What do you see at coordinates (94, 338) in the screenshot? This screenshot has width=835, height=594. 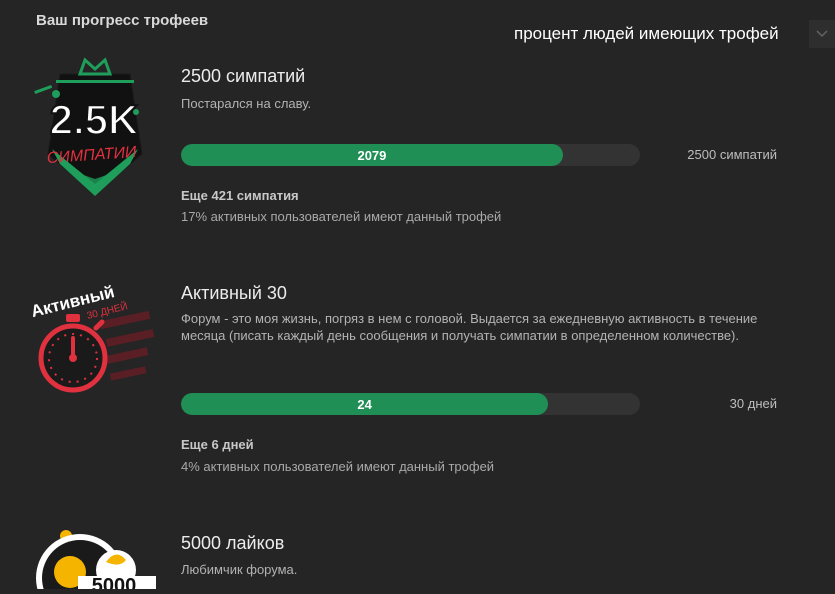 I see `trophy-badge-active-30: Активный 30 ДНЕЙ` at bounding box center [94, 338].